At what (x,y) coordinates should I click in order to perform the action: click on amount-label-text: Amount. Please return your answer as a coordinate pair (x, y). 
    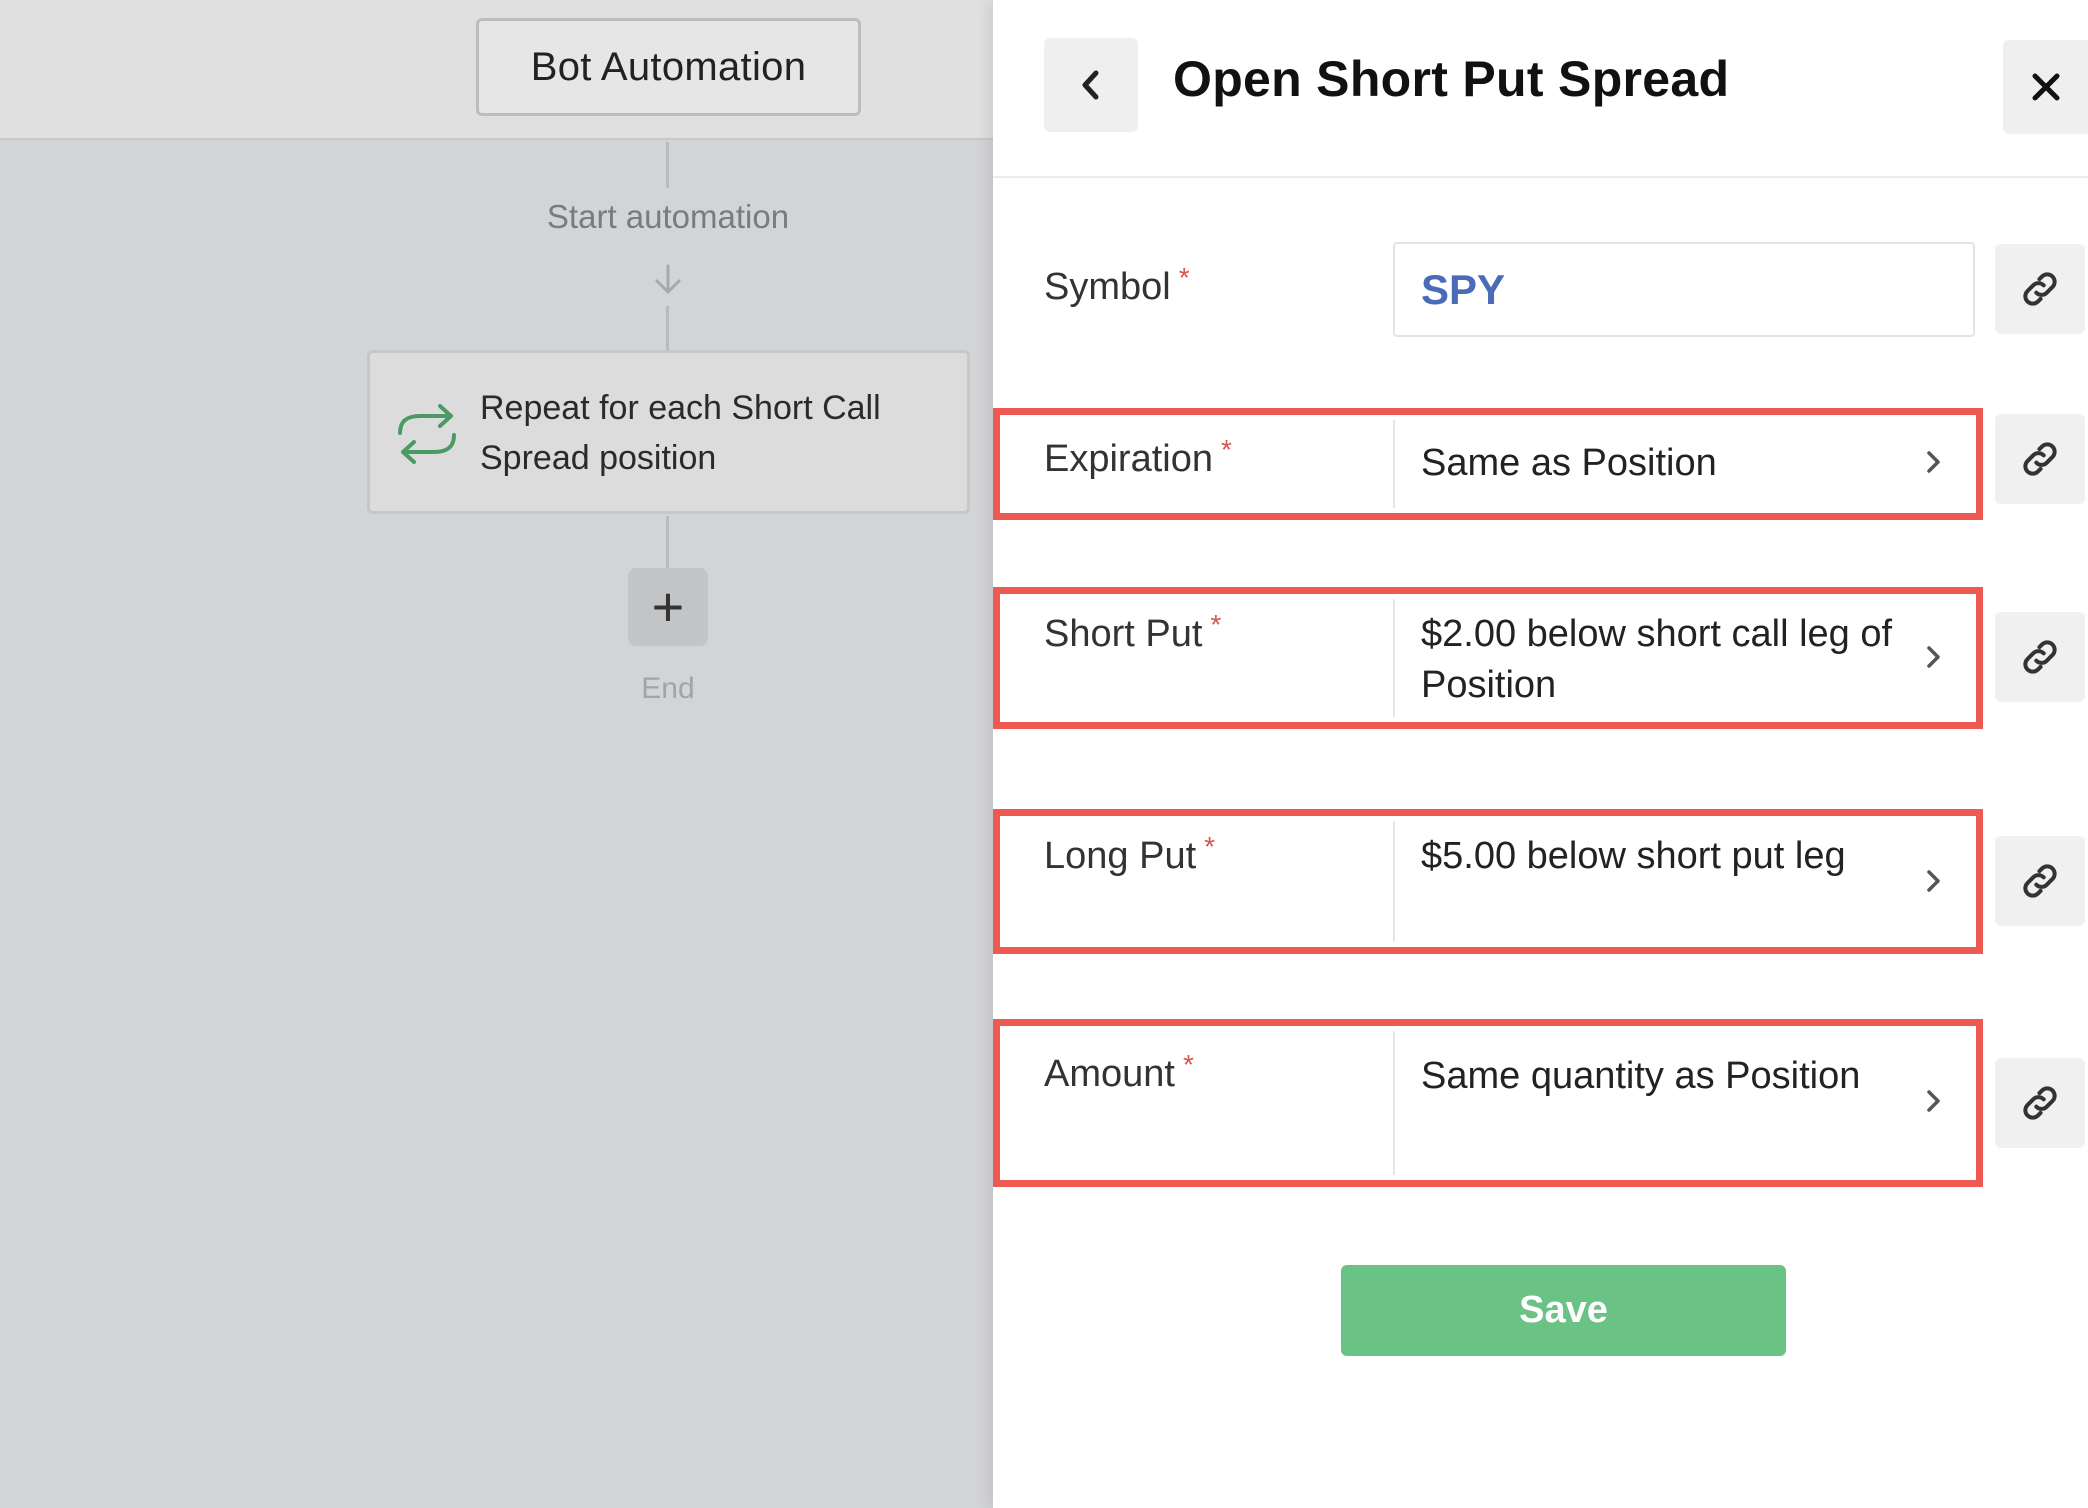
    Looking at the image, I should click on (1109, 1074).